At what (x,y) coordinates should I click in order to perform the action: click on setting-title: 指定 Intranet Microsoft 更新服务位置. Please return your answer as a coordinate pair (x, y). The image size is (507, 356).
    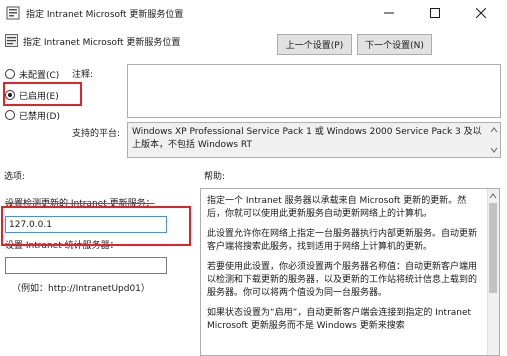
    Looking at the image, I should click on (102, 43).